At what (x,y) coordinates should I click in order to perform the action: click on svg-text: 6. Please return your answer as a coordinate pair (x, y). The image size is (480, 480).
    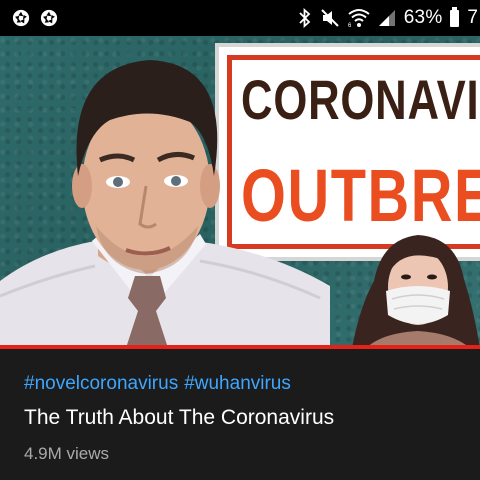
    Looking at the image, I should click on (350, 25).